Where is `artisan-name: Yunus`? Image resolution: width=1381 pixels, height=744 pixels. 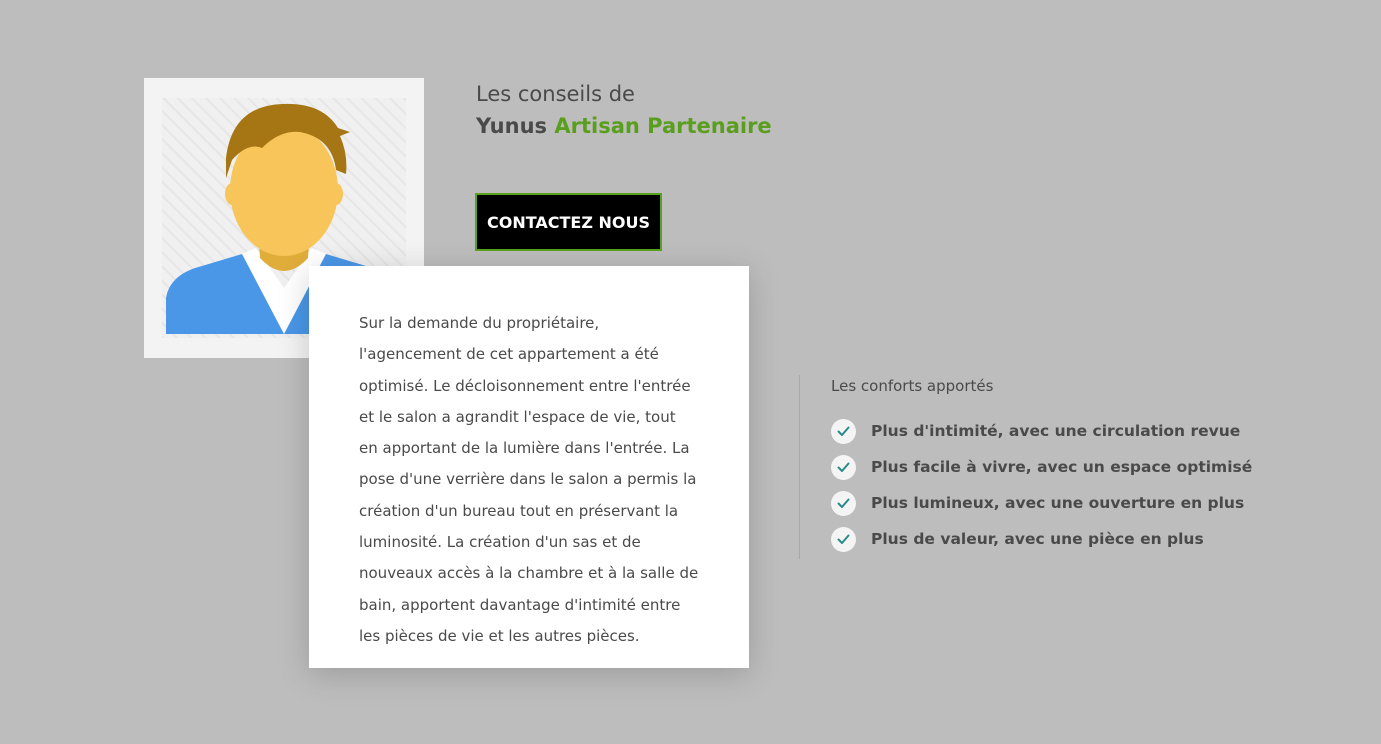
artisan-name: Yunus is located at coordinates (512, 126).